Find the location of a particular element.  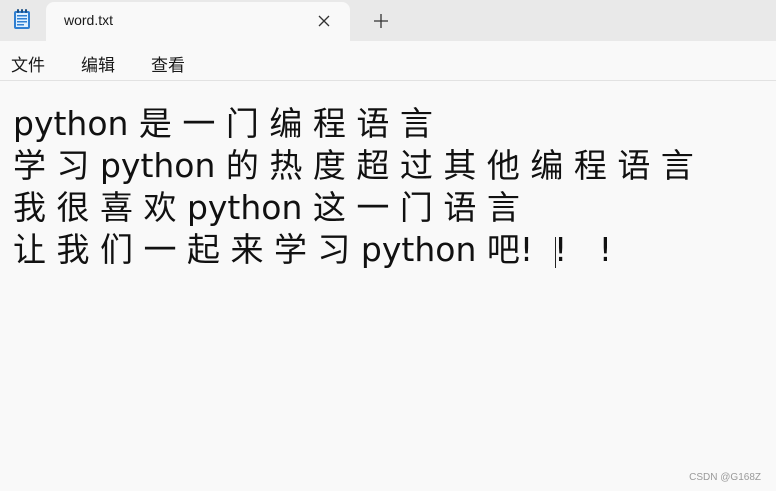

close-icon is located at coordinates (324, 21).